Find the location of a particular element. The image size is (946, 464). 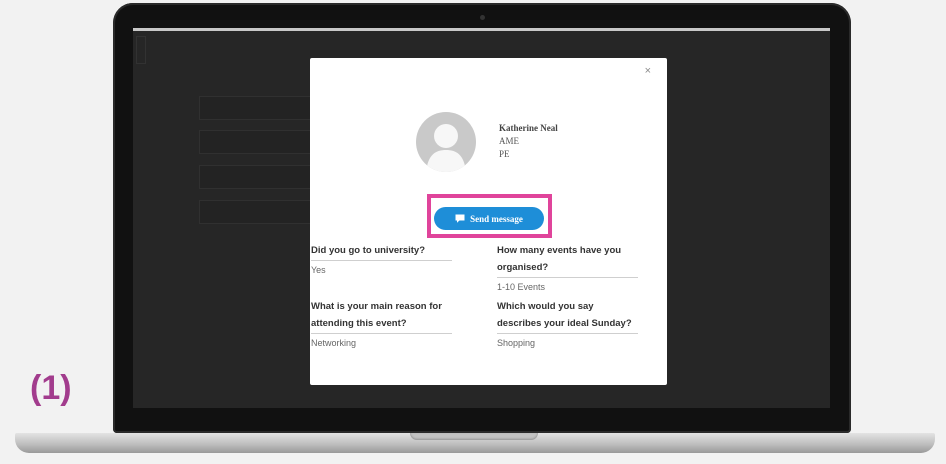

send-message-label: Send message is located at coordinates (496, 218).